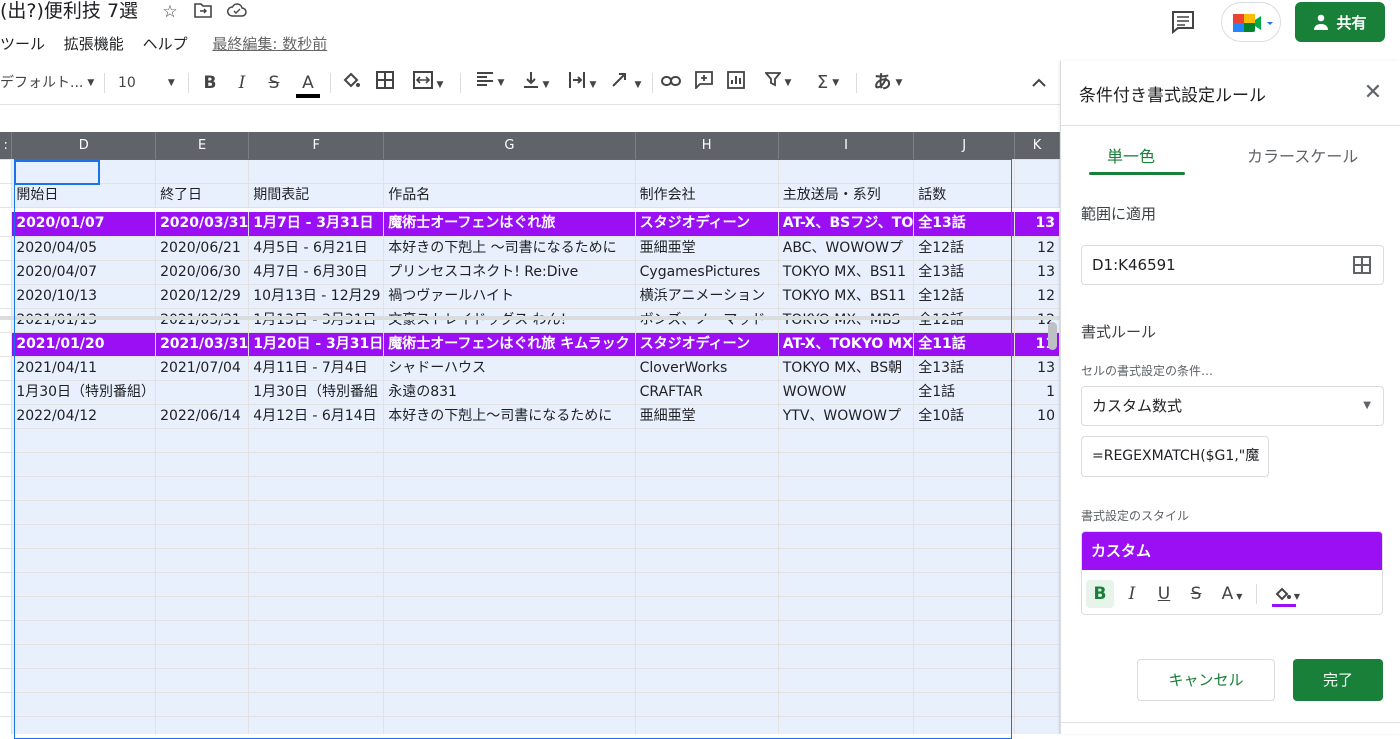 This screenshot has height=739, width=1400. I want to click on insert-chart-icon, so click(736, 83).